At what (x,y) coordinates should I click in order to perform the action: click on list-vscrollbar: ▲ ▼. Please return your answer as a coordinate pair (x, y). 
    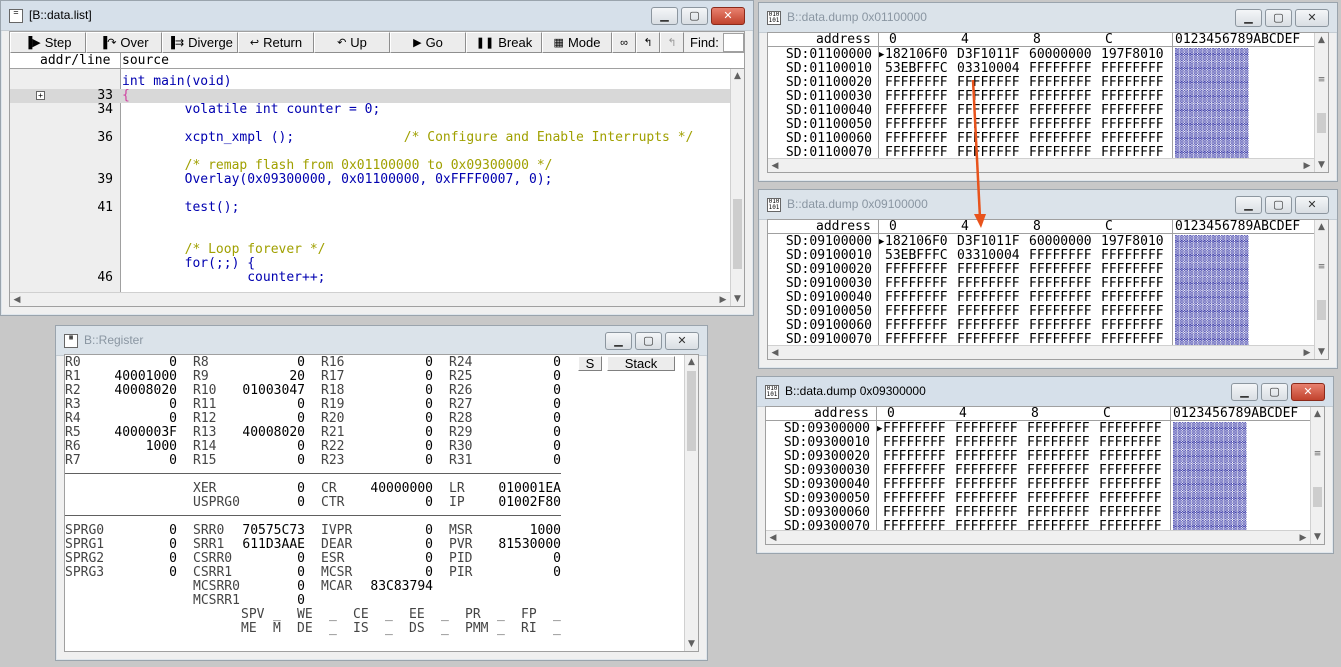
    Looking at the image, I should click on (737, 187).